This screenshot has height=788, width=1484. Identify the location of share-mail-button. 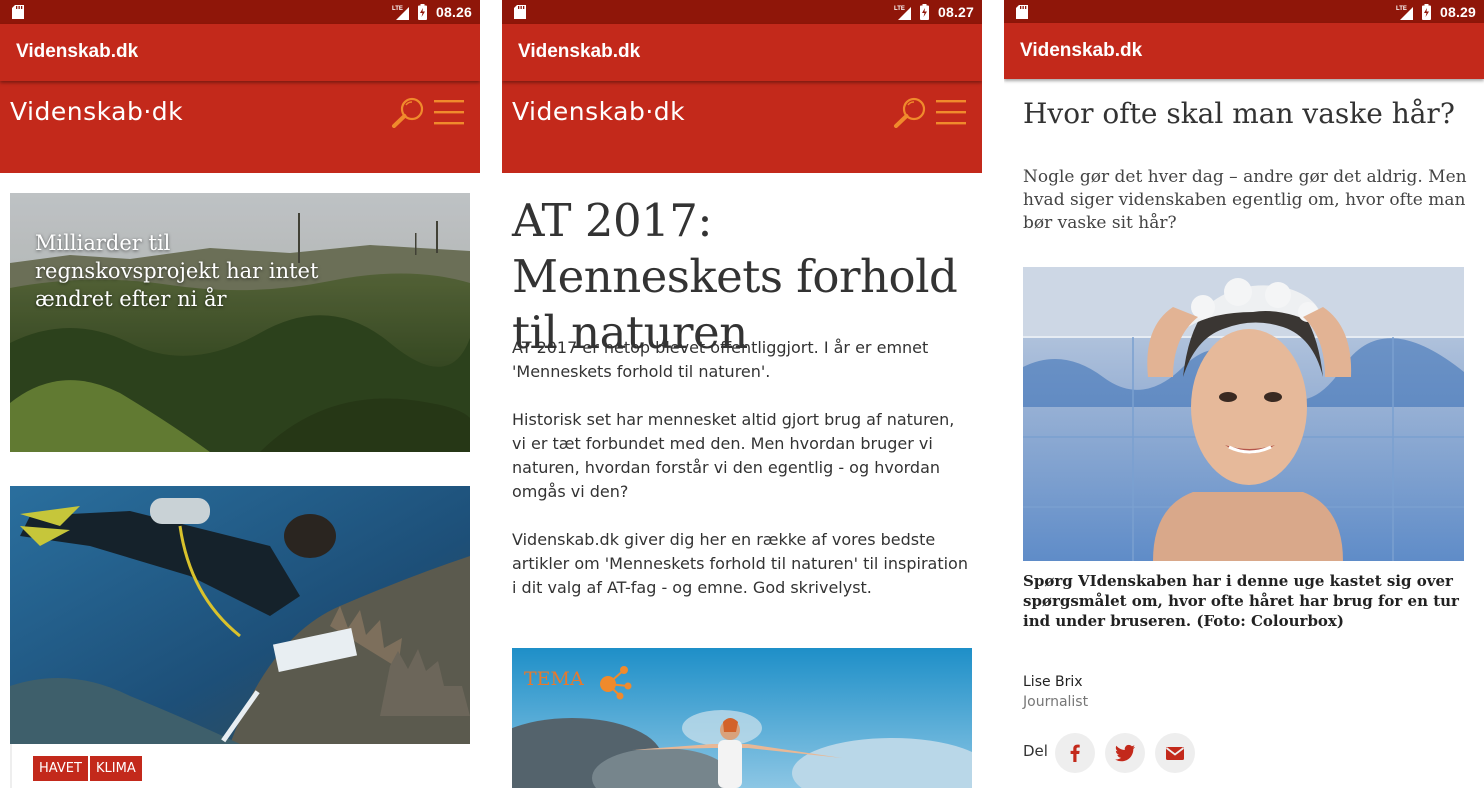
(1175, 753).